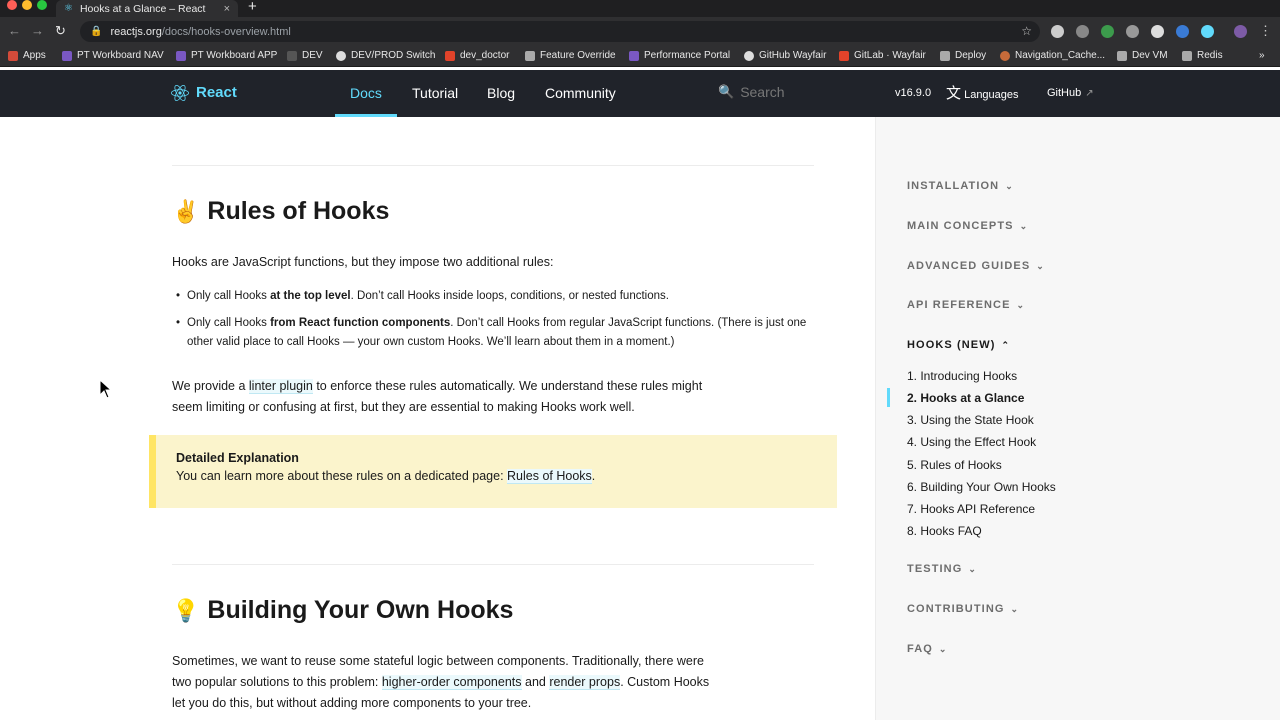 This screenshot has width=1280, height=720. Describe the element at coordinates (27, 5) in the screenshot. I see `minimize-window-button` at that location.